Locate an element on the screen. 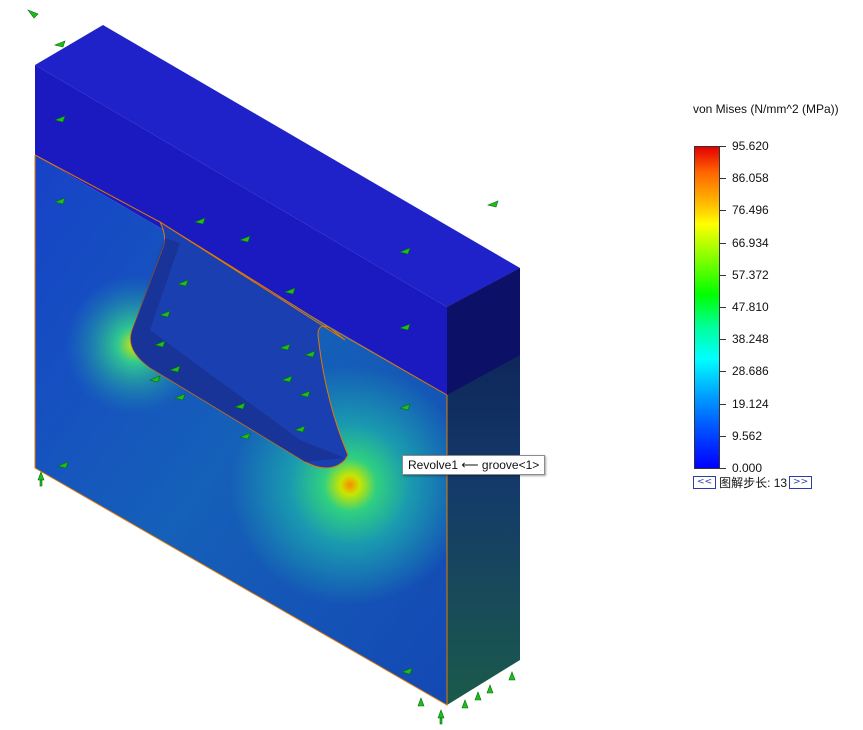 This screenshot has height=730, width=863. legend-tick-label: 28.686 is located at coordinates (750, 371).